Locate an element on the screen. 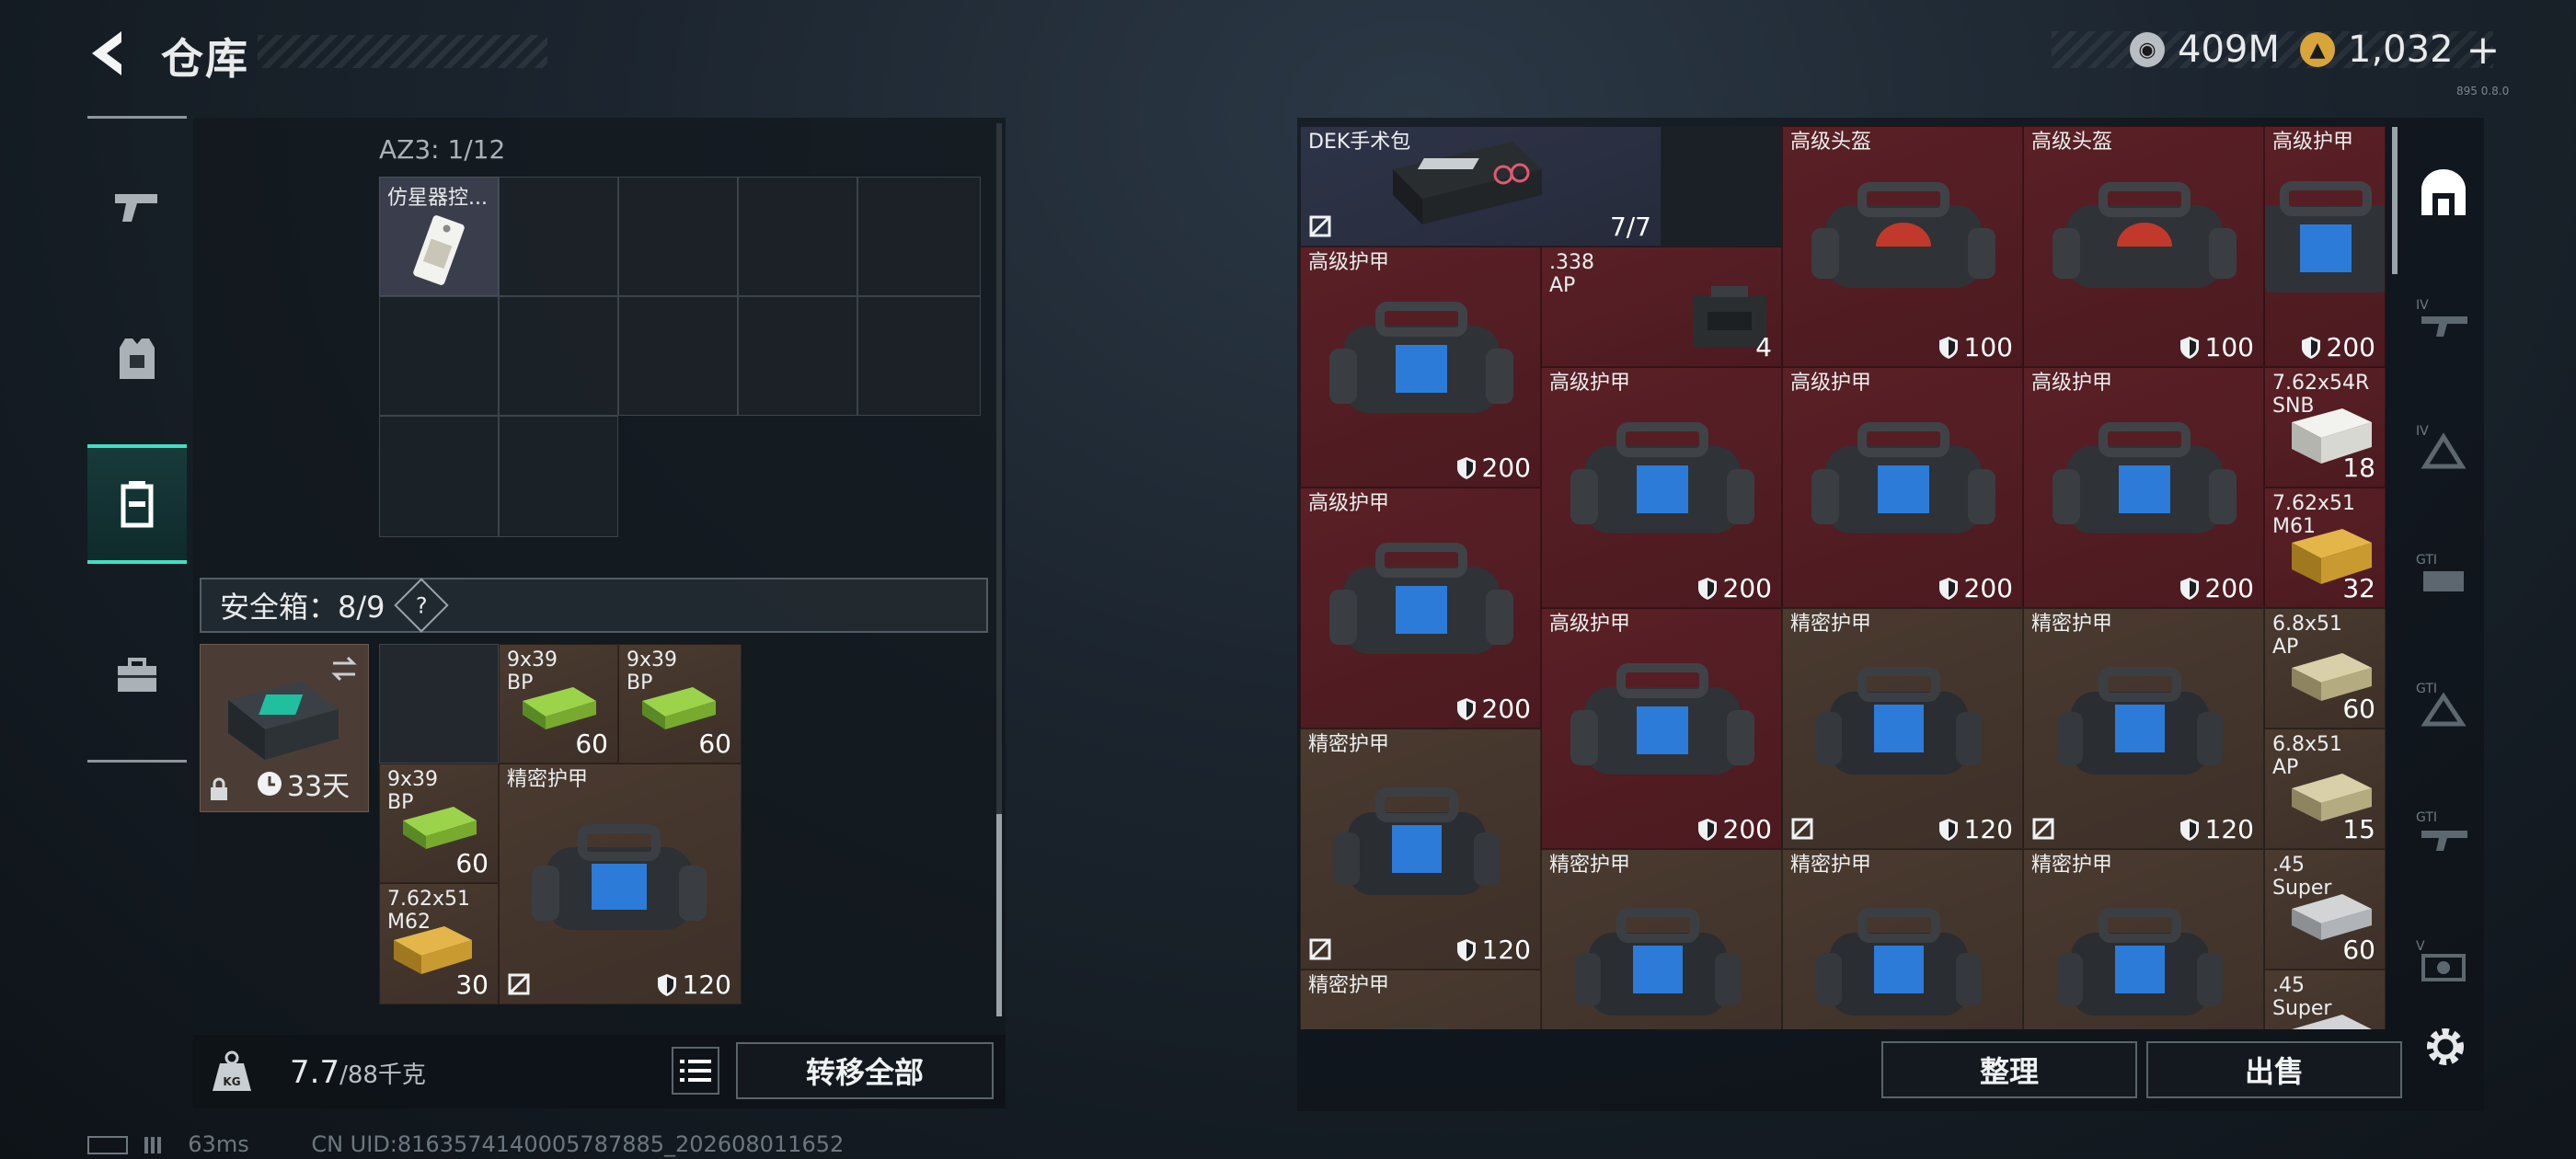 The width and height of the screenshot is (2576, 1159). safe-box-label: 安全箱：8/9 is located at coordinates (302, 607).